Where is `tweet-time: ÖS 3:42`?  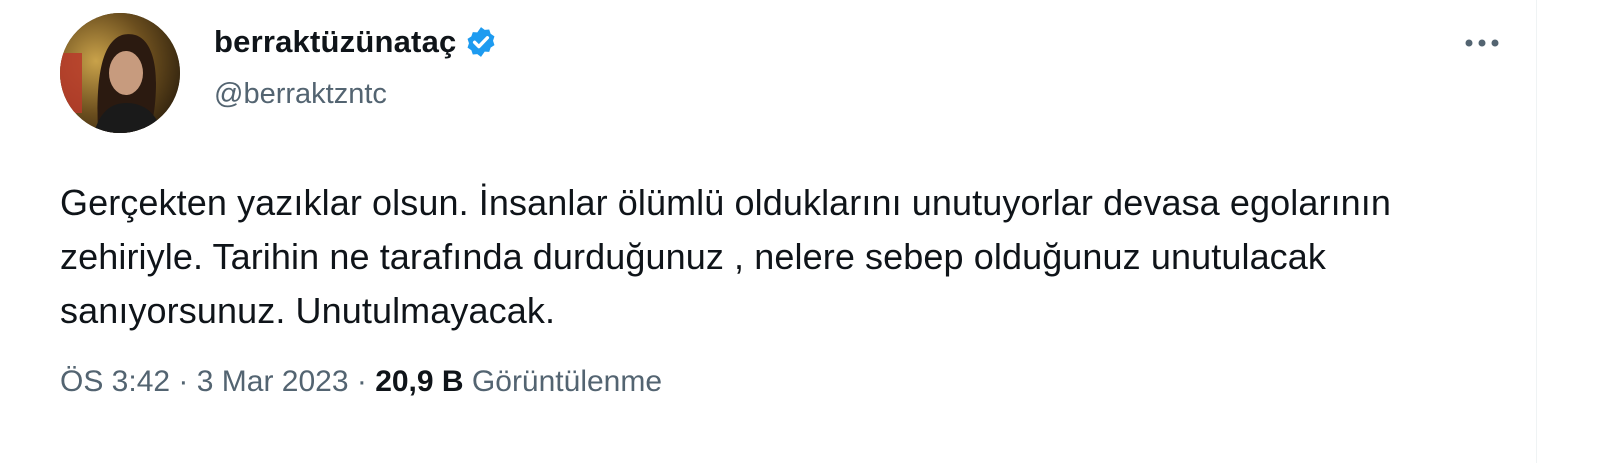 tweet-time: ÖS 3:42 is located at coordinates (115, 382).